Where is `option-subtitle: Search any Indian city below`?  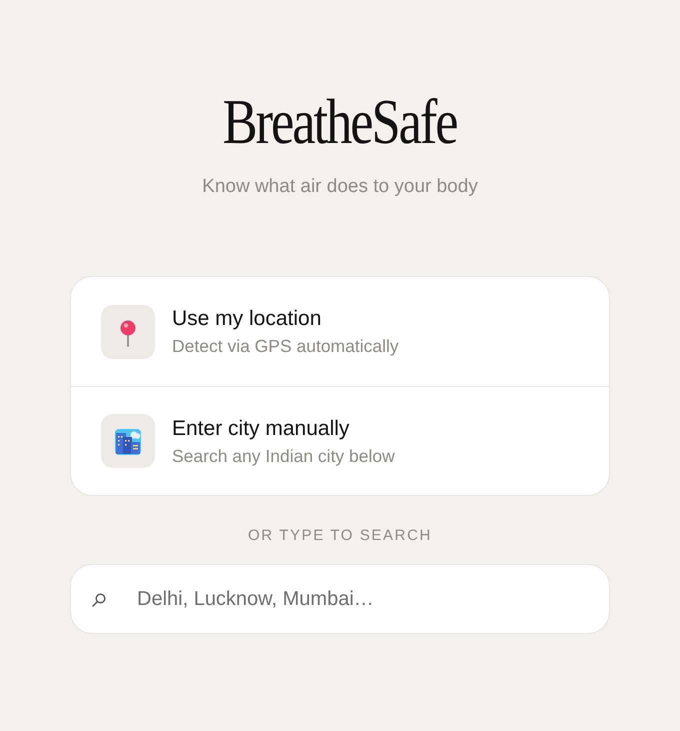
option-subtitle: Search any Indian city below is located at coordinates (283, 456).